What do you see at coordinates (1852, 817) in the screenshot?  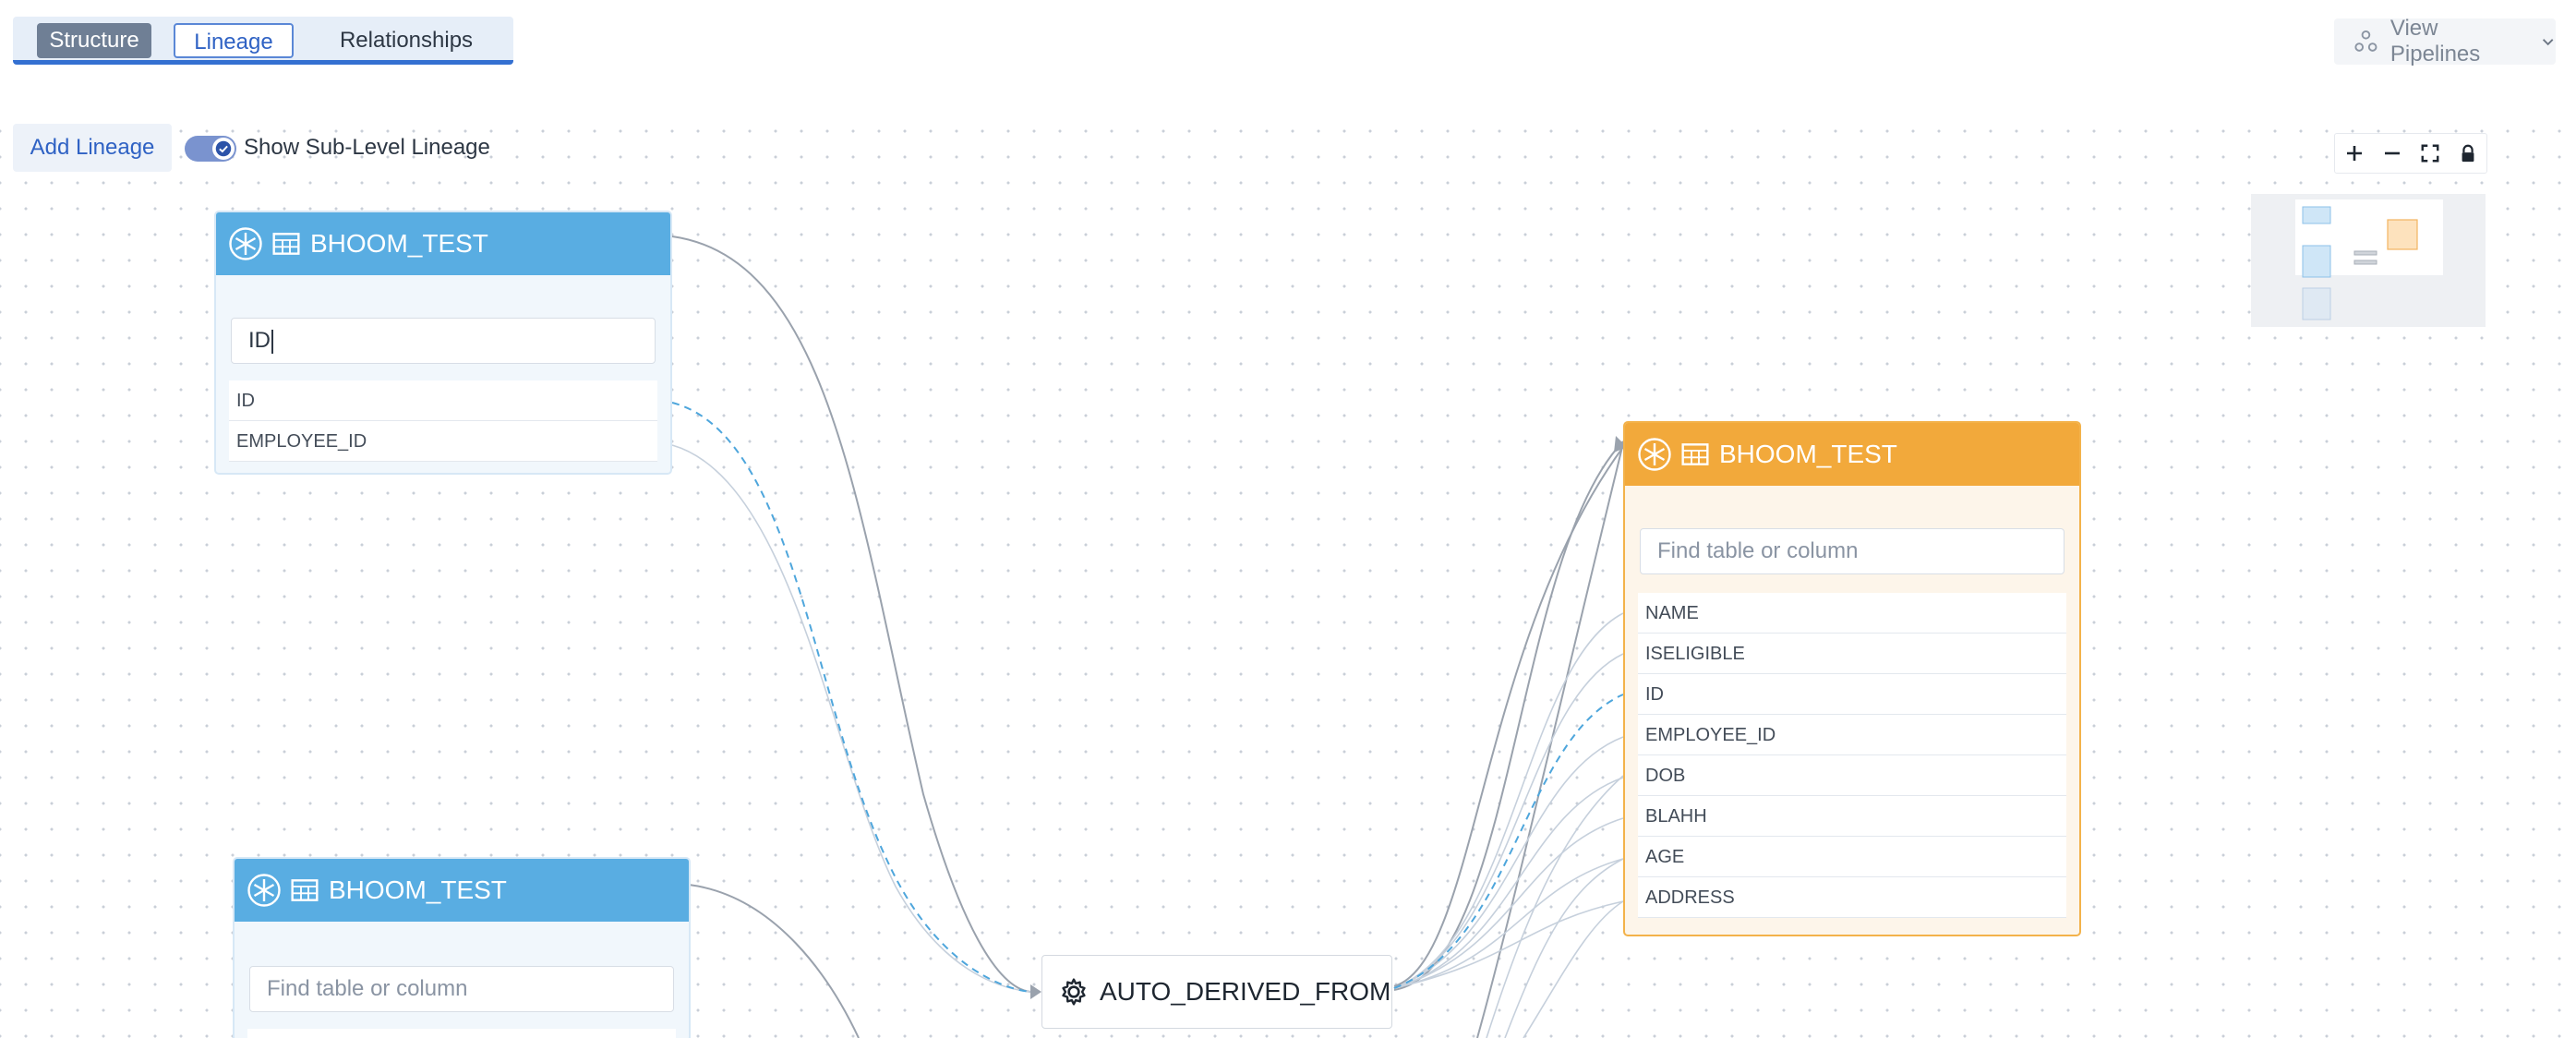 I see `column-row-blahh: BLAHH` at bounding box center [1852, 817].